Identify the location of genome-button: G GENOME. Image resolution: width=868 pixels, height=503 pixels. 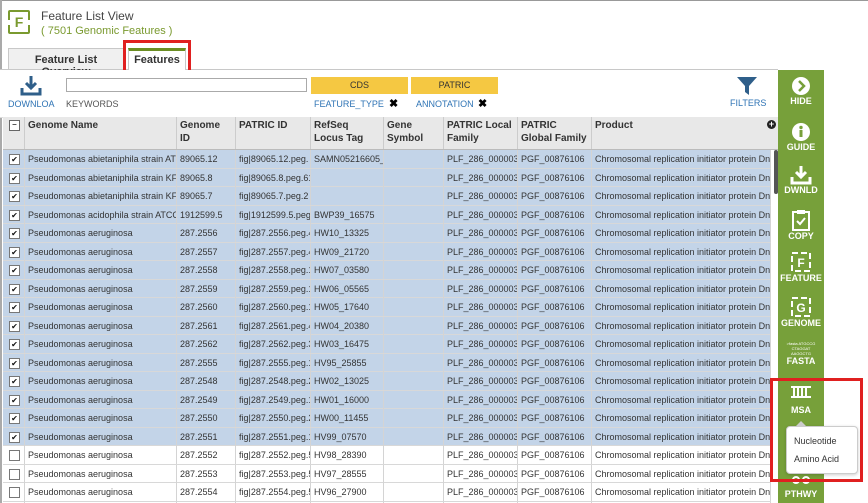
(801, 312).